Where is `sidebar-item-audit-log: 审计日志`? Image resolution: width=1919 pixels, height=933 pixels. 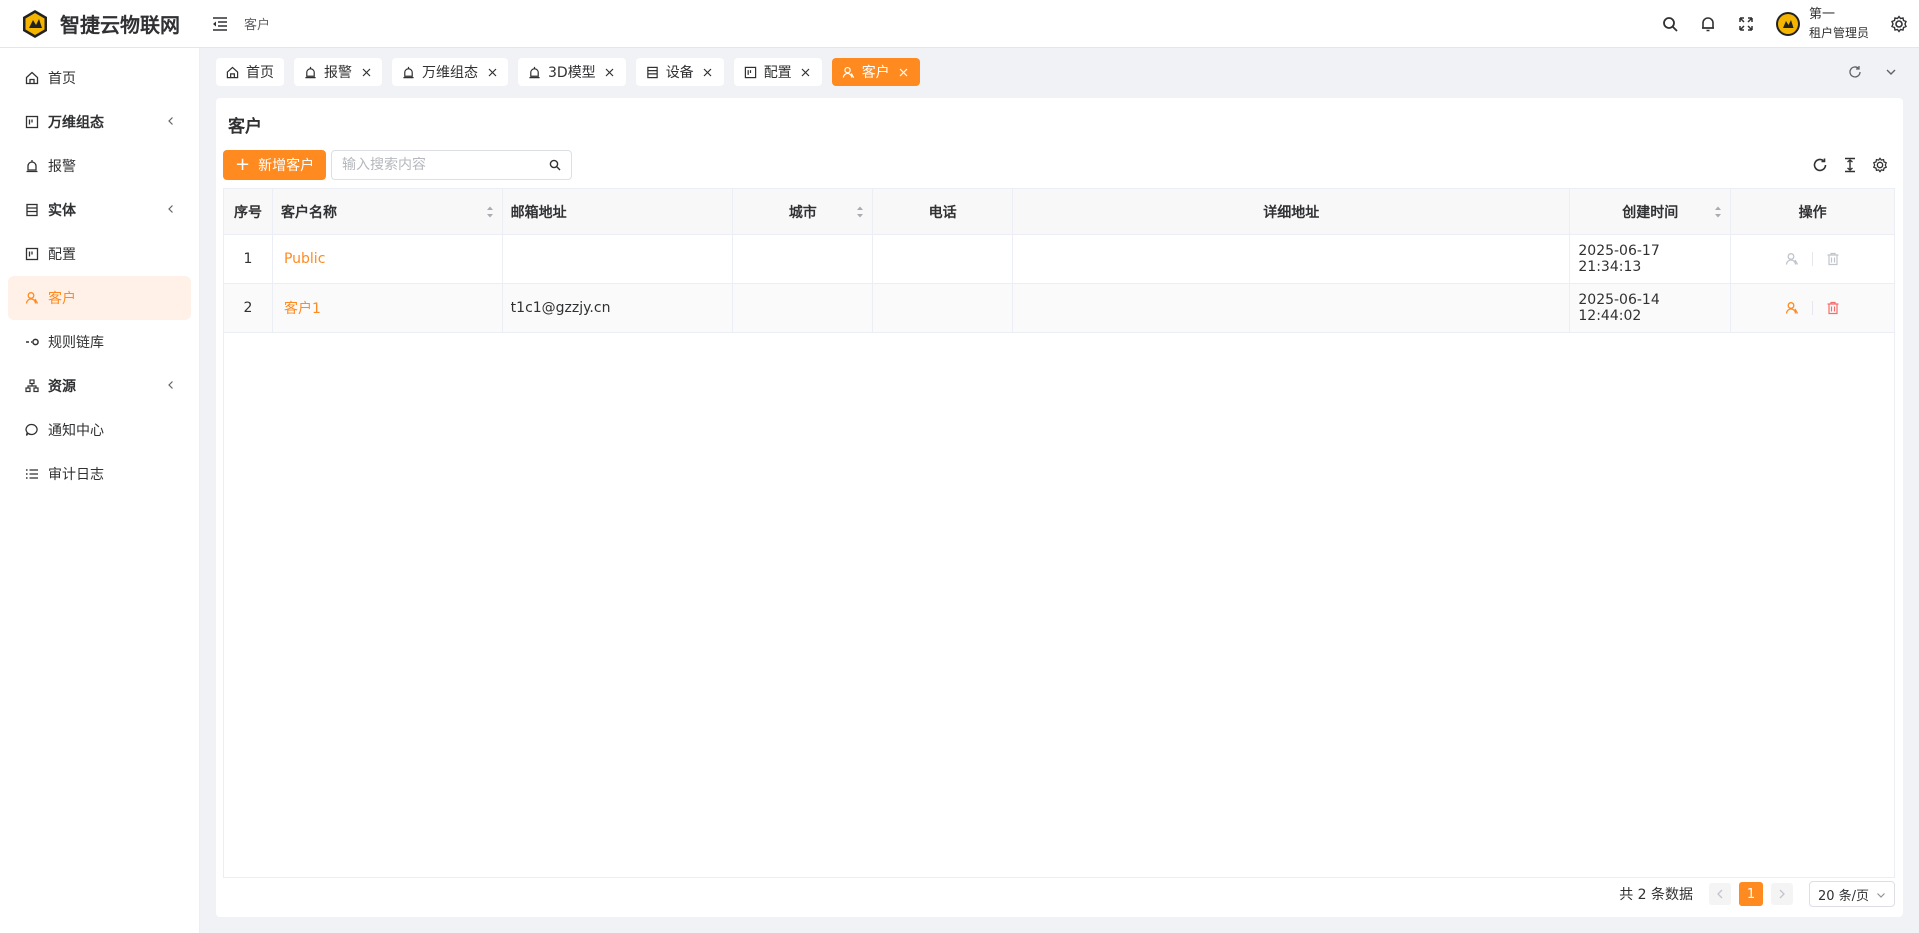 sidebar-item-audit-log: 审计日志 is located at coordinates (99, 474).